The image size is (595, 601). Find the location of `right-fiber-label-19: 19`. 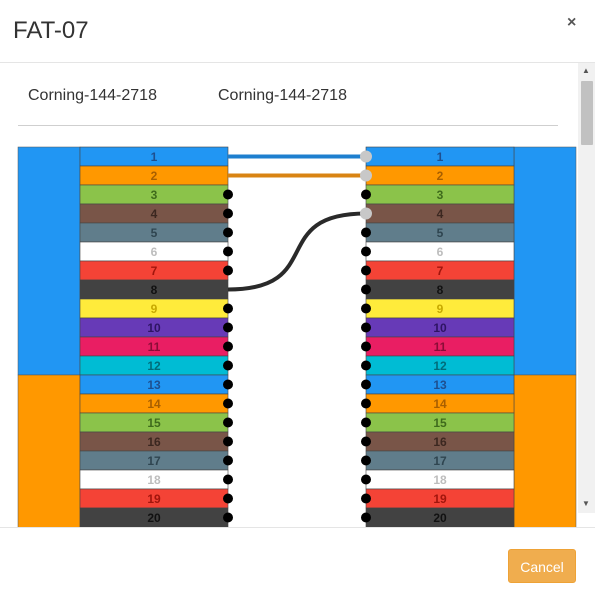

right-fiber-label-19: 19 is located at coordinates (440, 499).